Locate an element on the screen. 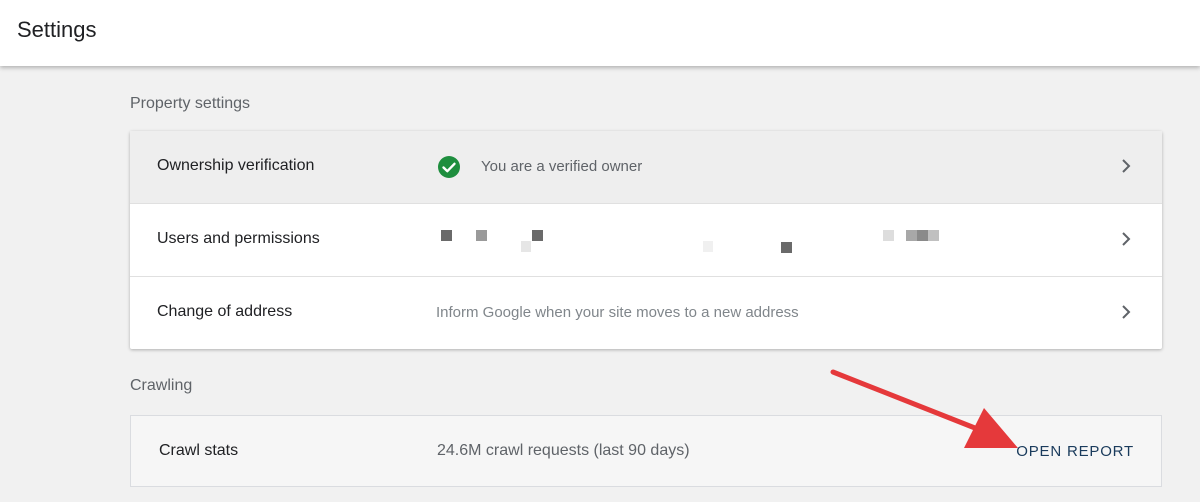 The image size is (1200, 502). row-value: You are a verified owner is located at coordinates (562, 166).